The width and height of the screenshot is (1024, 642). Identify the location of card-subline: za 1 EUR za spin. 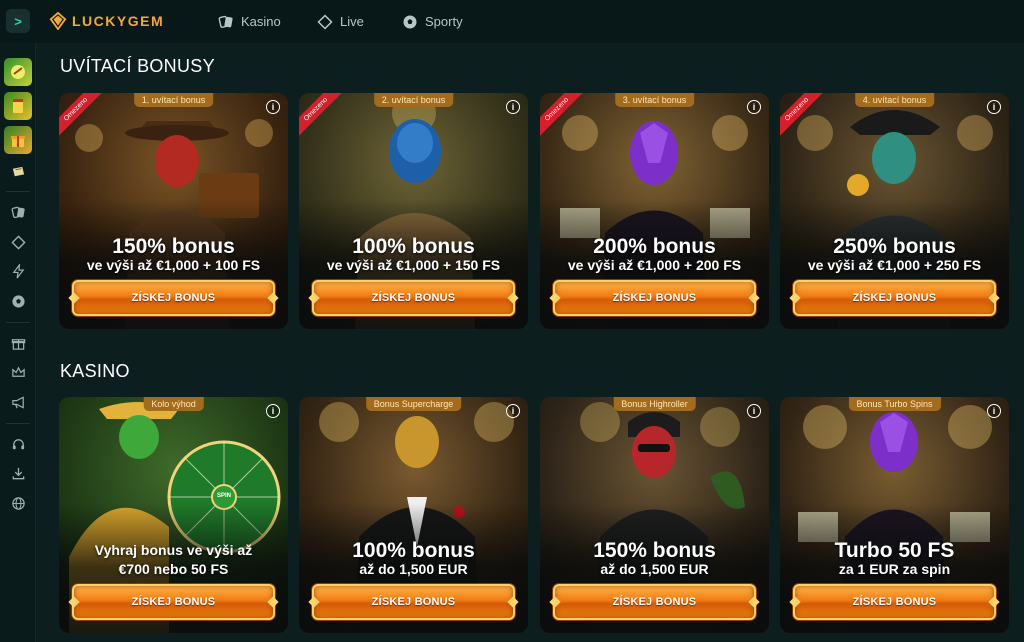
(894, 569).